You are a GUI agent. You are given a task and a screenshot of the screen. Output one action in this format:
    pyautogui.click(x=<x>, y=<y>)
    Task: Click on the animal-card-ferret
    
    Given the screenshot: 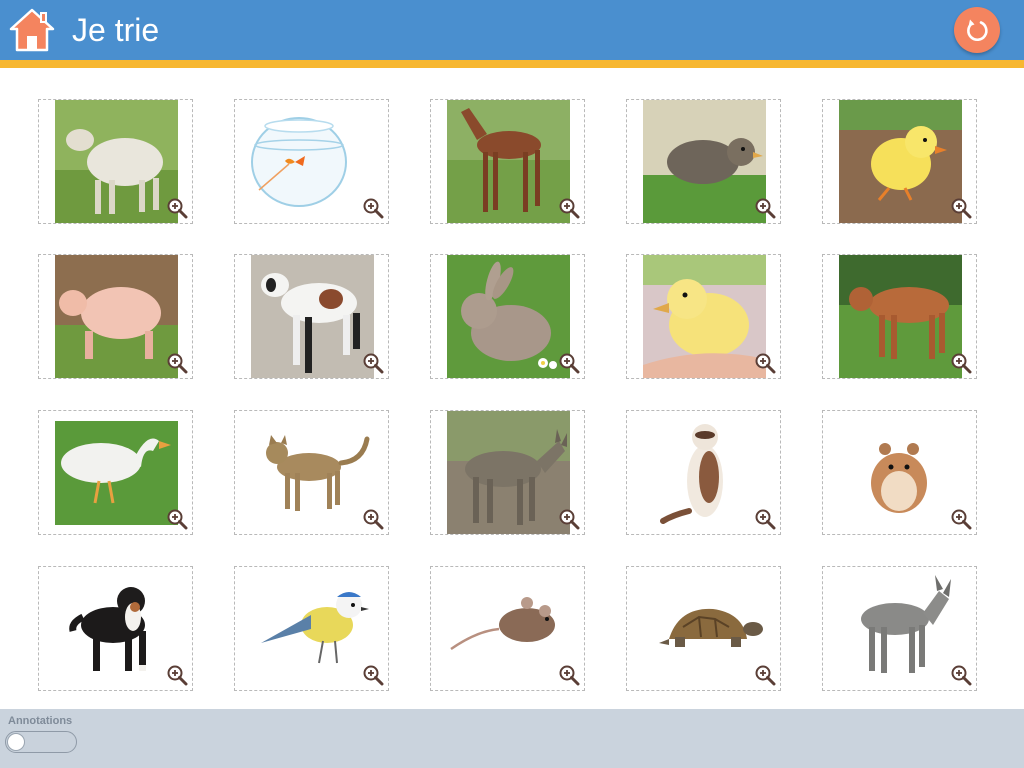 What is the action you would take?
    pyautogui.click(x=703, y=472)
    